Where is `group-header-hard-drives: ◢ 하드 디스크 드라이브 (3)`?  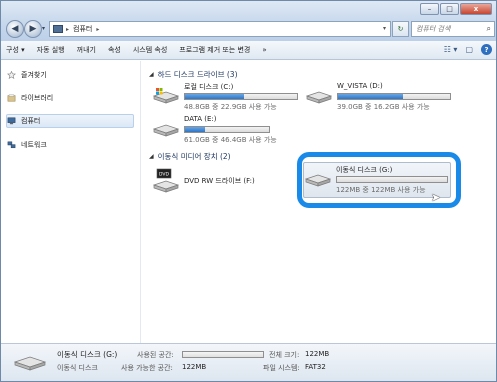 group-header-hard-drives: ◢ 하드 디스크 드라이브 (3) is located at coordinates (193, 74).